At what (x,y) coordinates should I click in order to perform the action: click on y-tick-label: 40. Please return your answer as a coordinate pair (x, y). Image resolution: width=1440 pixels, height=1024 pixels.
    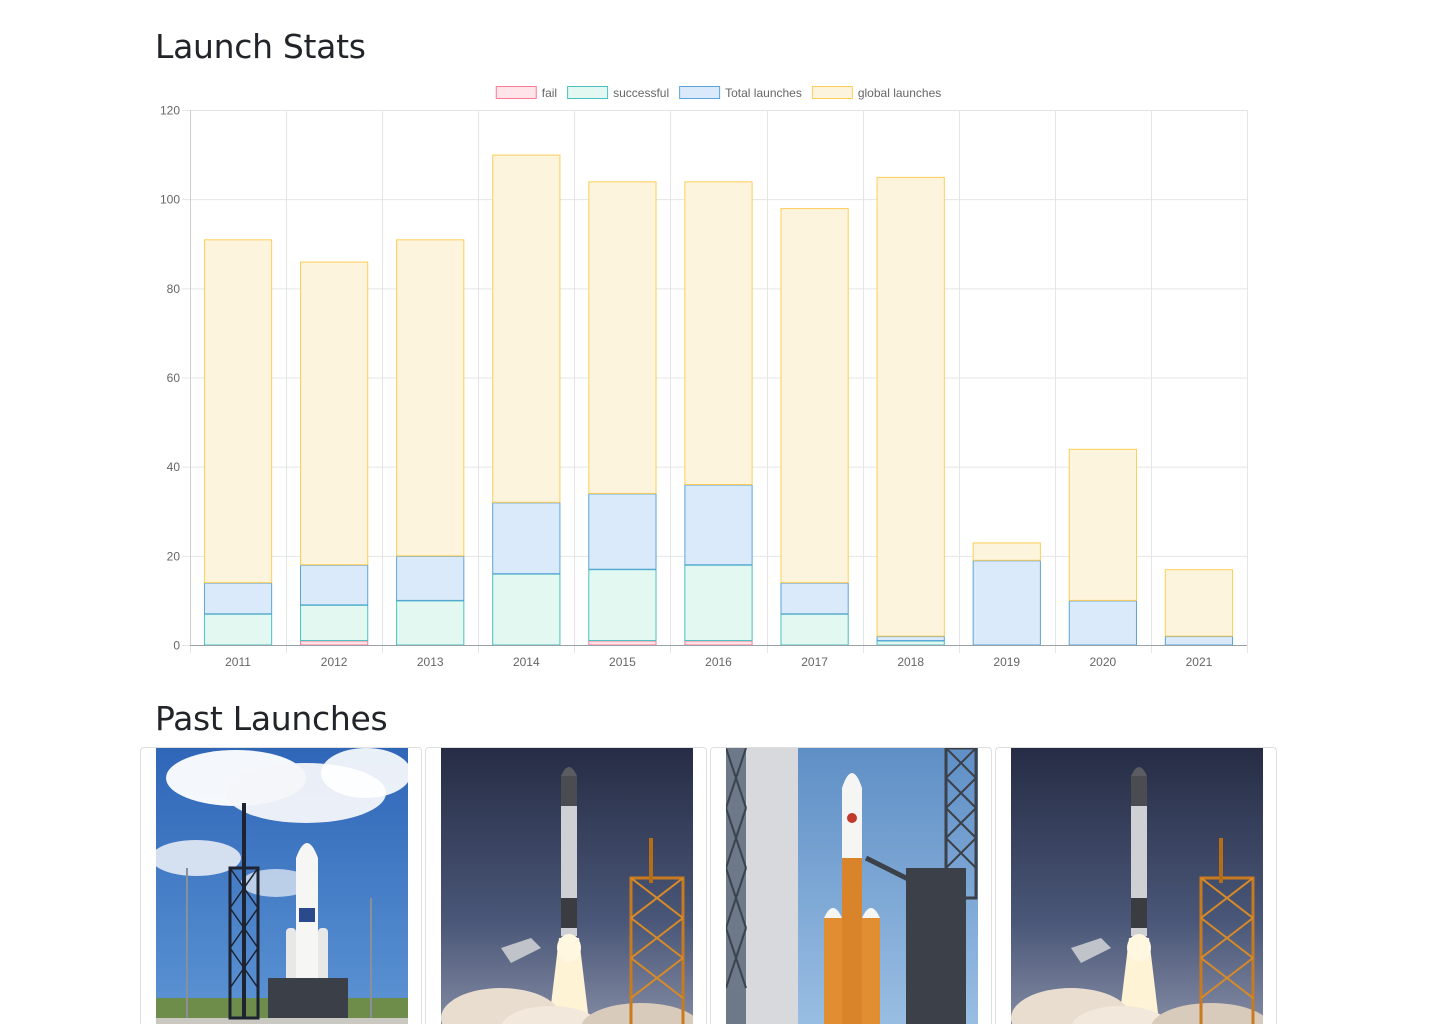
    Looking at the image, I should click on (174, 467).